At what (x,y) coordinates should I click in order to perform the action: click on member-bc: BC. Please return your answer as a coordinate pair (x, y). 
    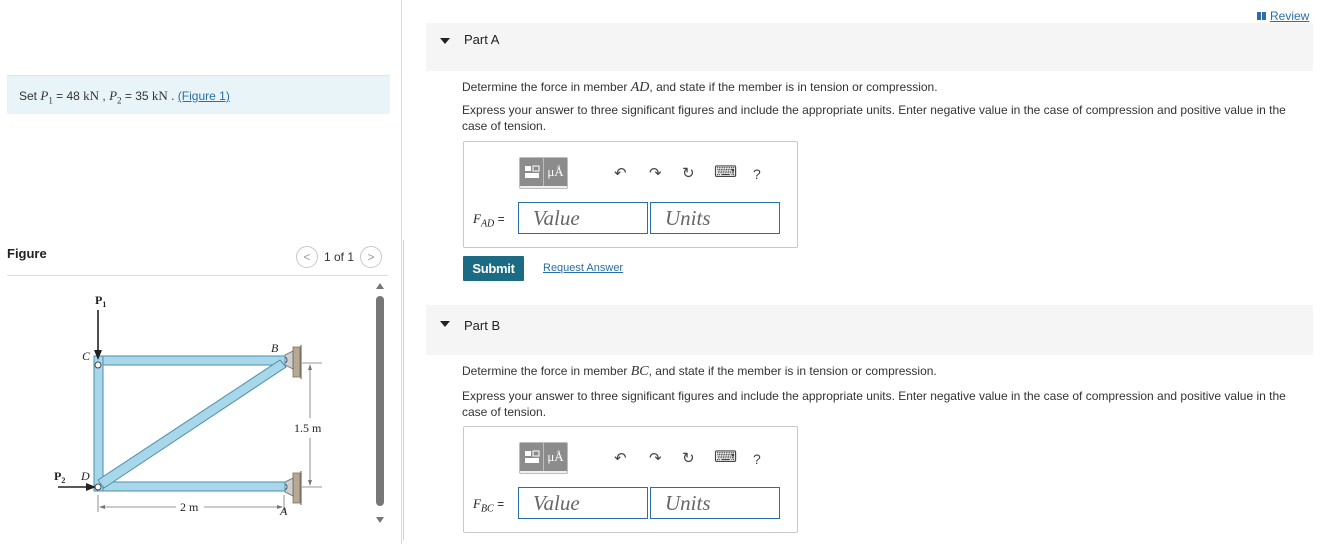
    Looking at the image, I should click on (639, 371).